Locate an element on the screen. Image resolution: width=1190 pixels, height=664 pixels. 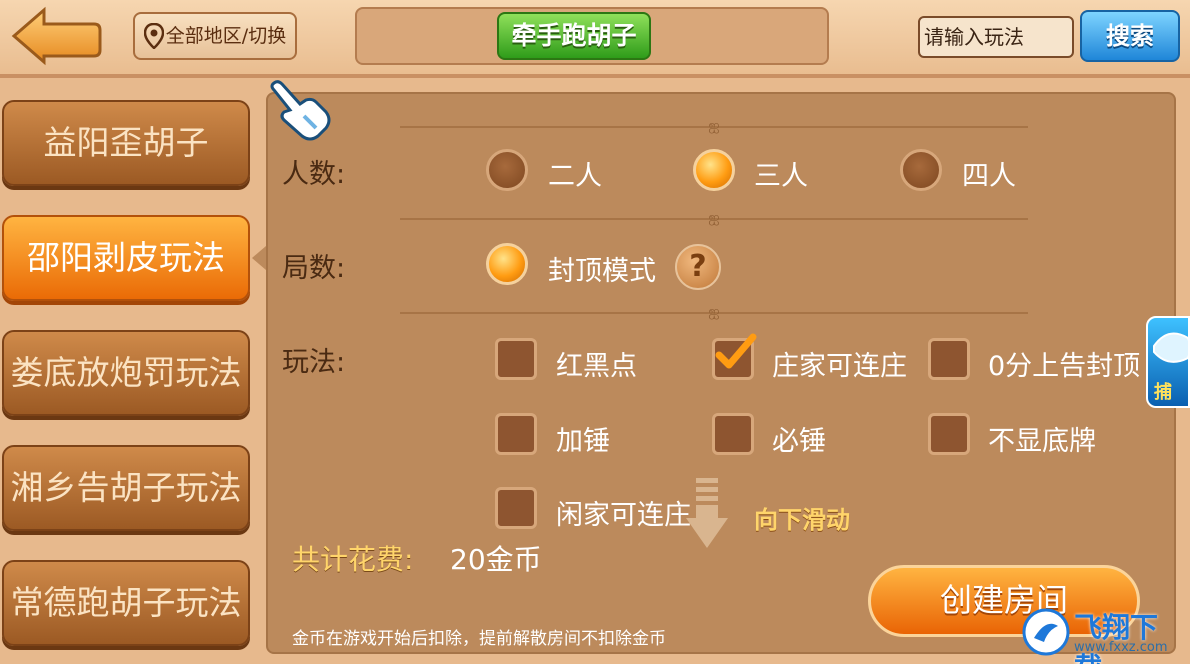
checkbox-dealer-continue is located at coordinates (734, 356).